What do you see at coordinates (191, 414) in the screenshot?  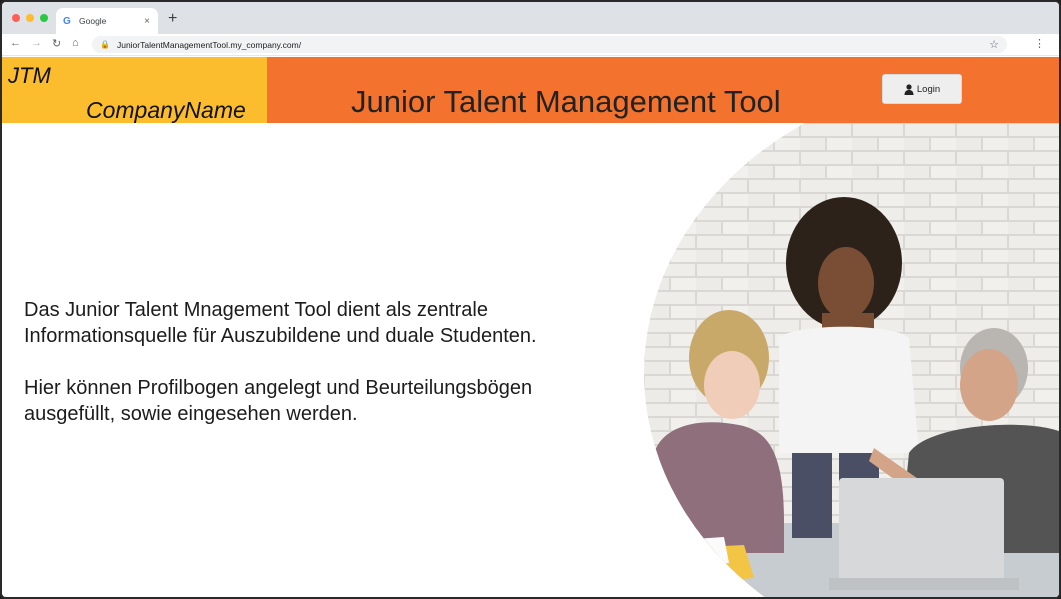 I see `intro-line: ausgefüllt, sowie eingesehen werden.` at bounding box center [191, 414].